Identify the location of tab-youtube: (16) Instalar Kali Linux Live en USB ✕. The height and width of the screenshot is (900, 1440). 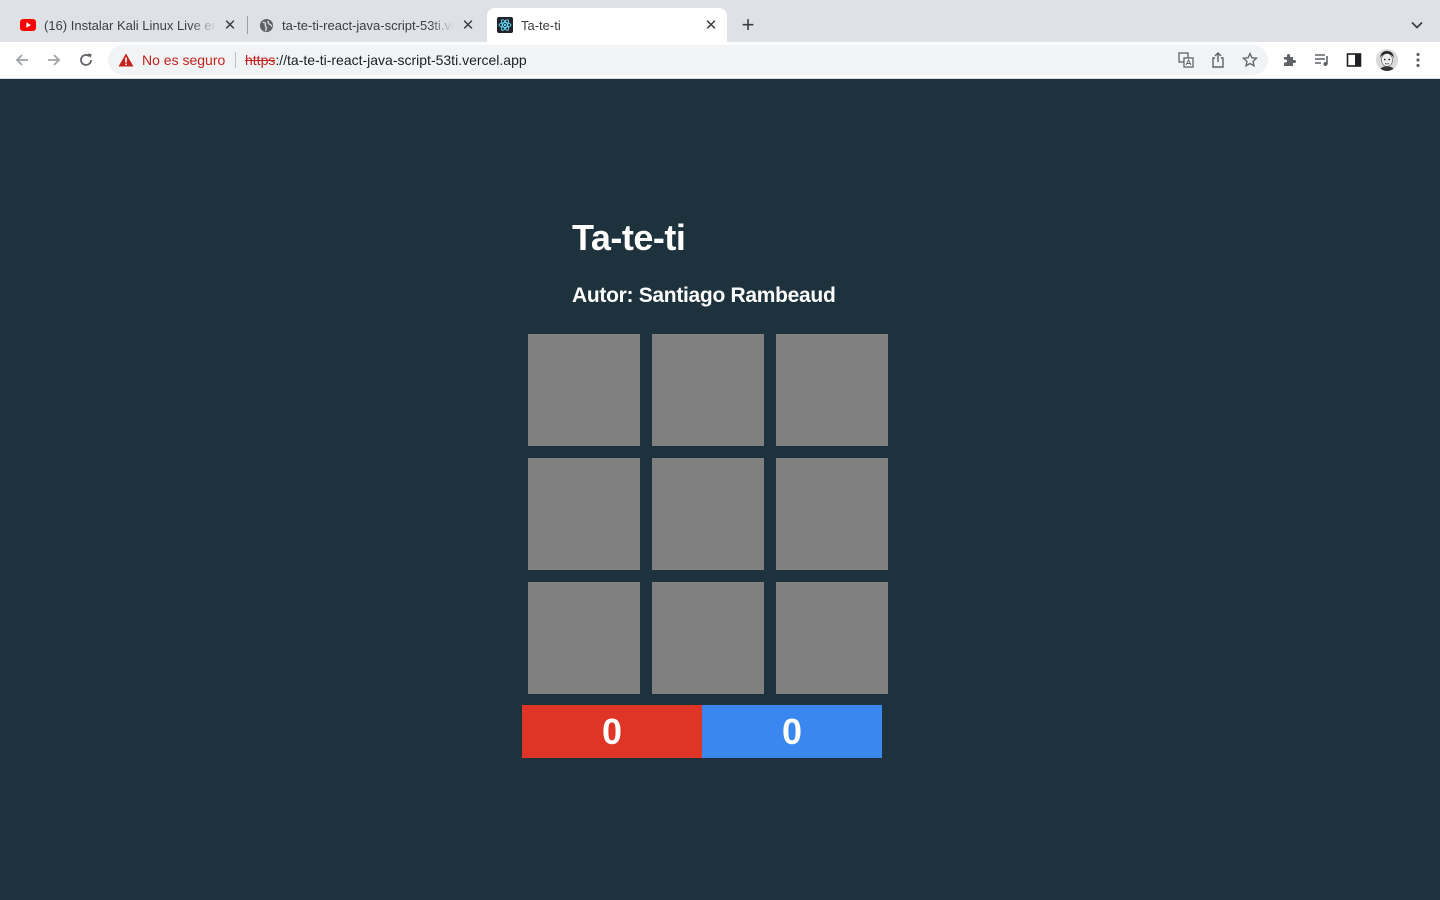
(128, 25).